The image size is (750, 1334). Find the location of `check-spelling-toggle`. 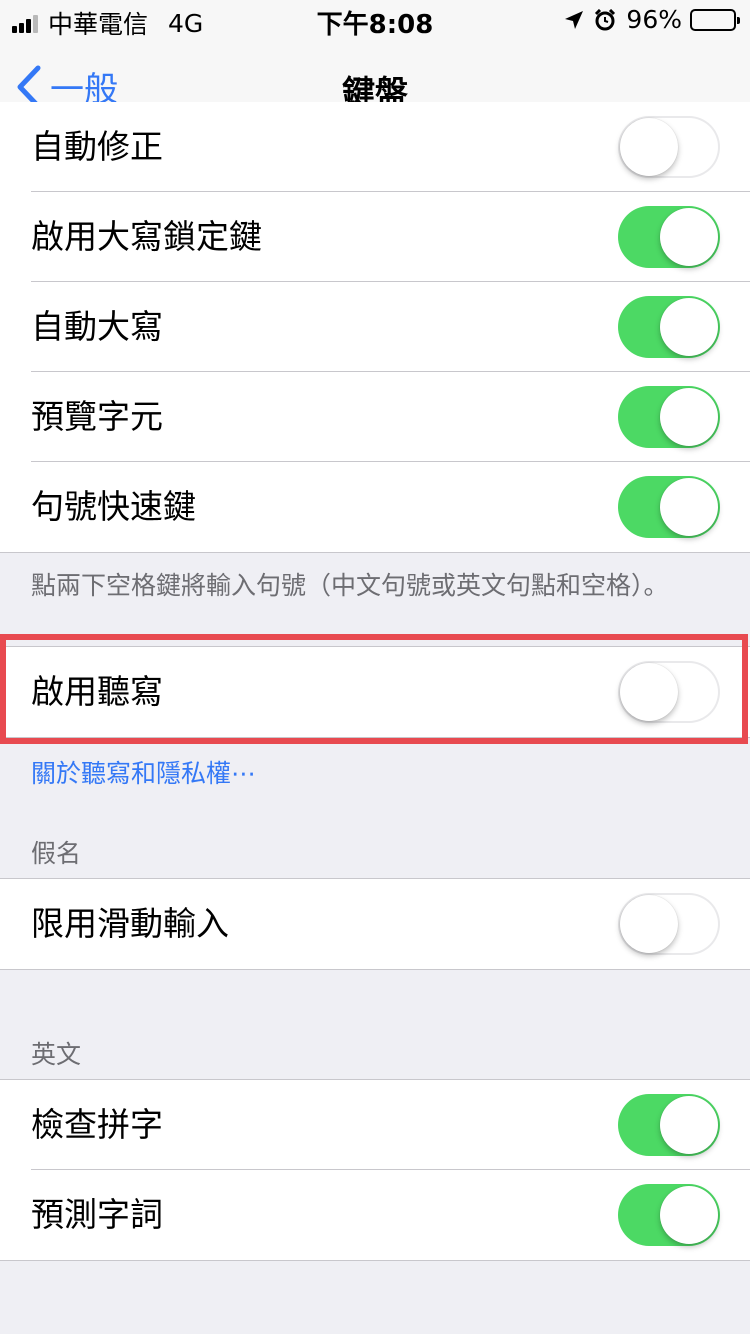

check-spelling-toggle is located at coordinates (669, 1125).